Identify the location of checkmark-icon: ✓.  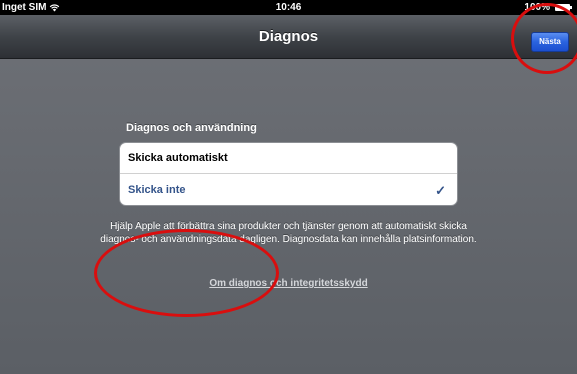
(440, 190).